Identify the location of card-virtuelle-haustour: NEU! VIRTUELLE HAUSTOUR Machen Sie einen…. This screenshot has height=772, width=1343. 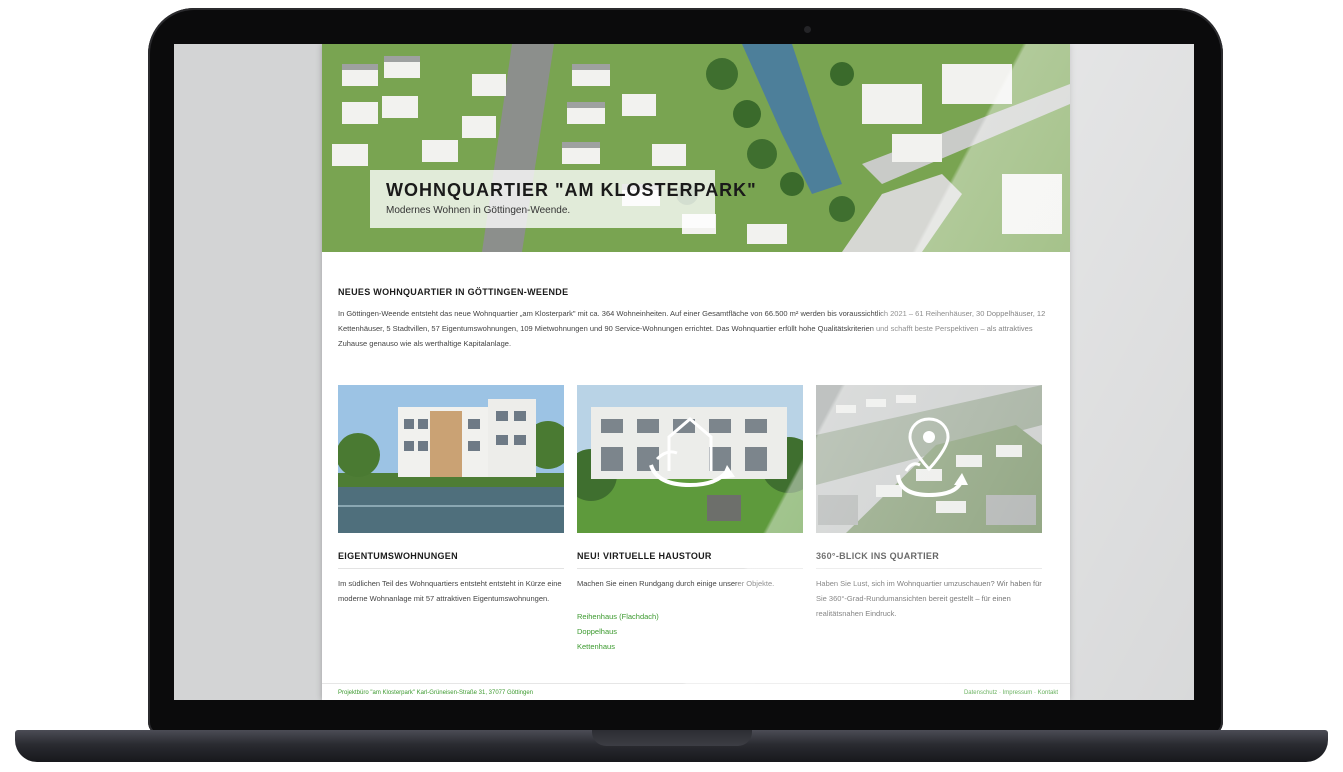
(690, 518).